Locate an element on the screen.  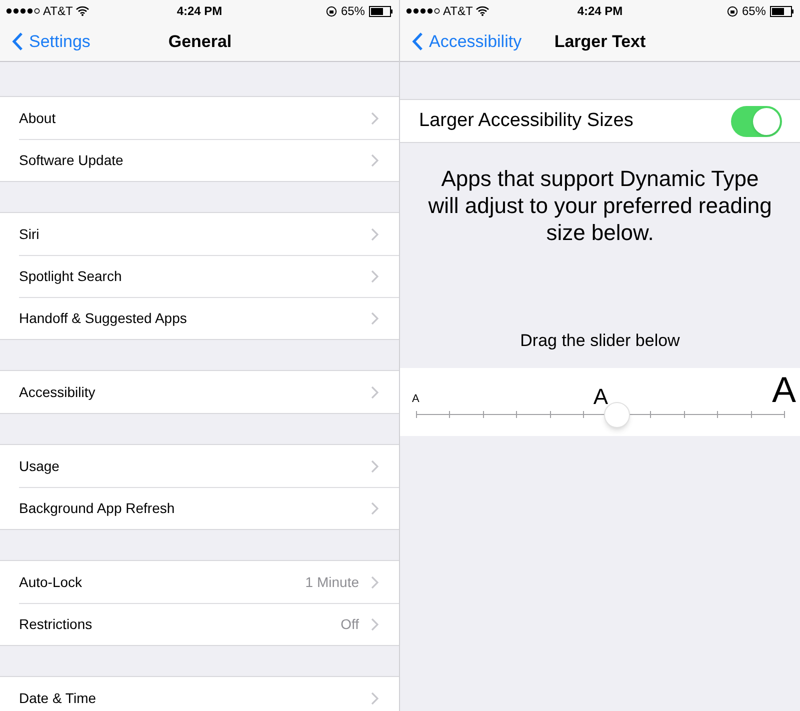
settings-row: Software Update is located at coordinates (209, 160).